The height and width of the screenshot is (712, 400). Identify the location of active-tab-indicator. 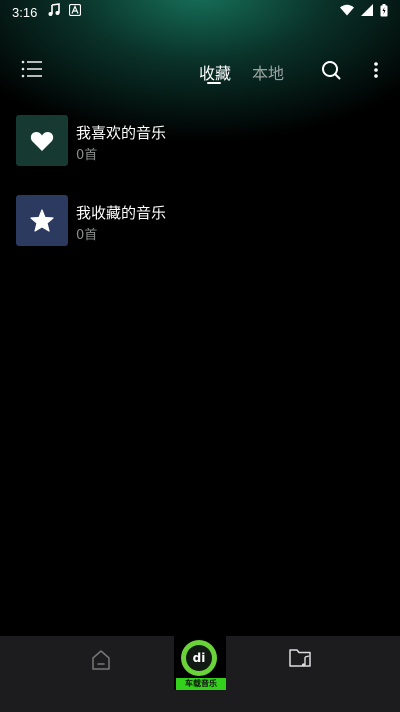
(214, 83).